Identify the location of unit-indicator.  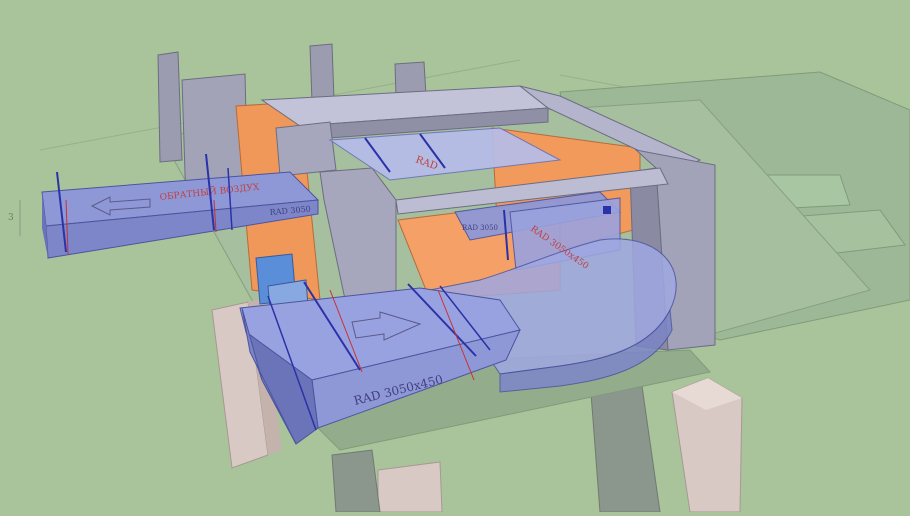
(607, 210).